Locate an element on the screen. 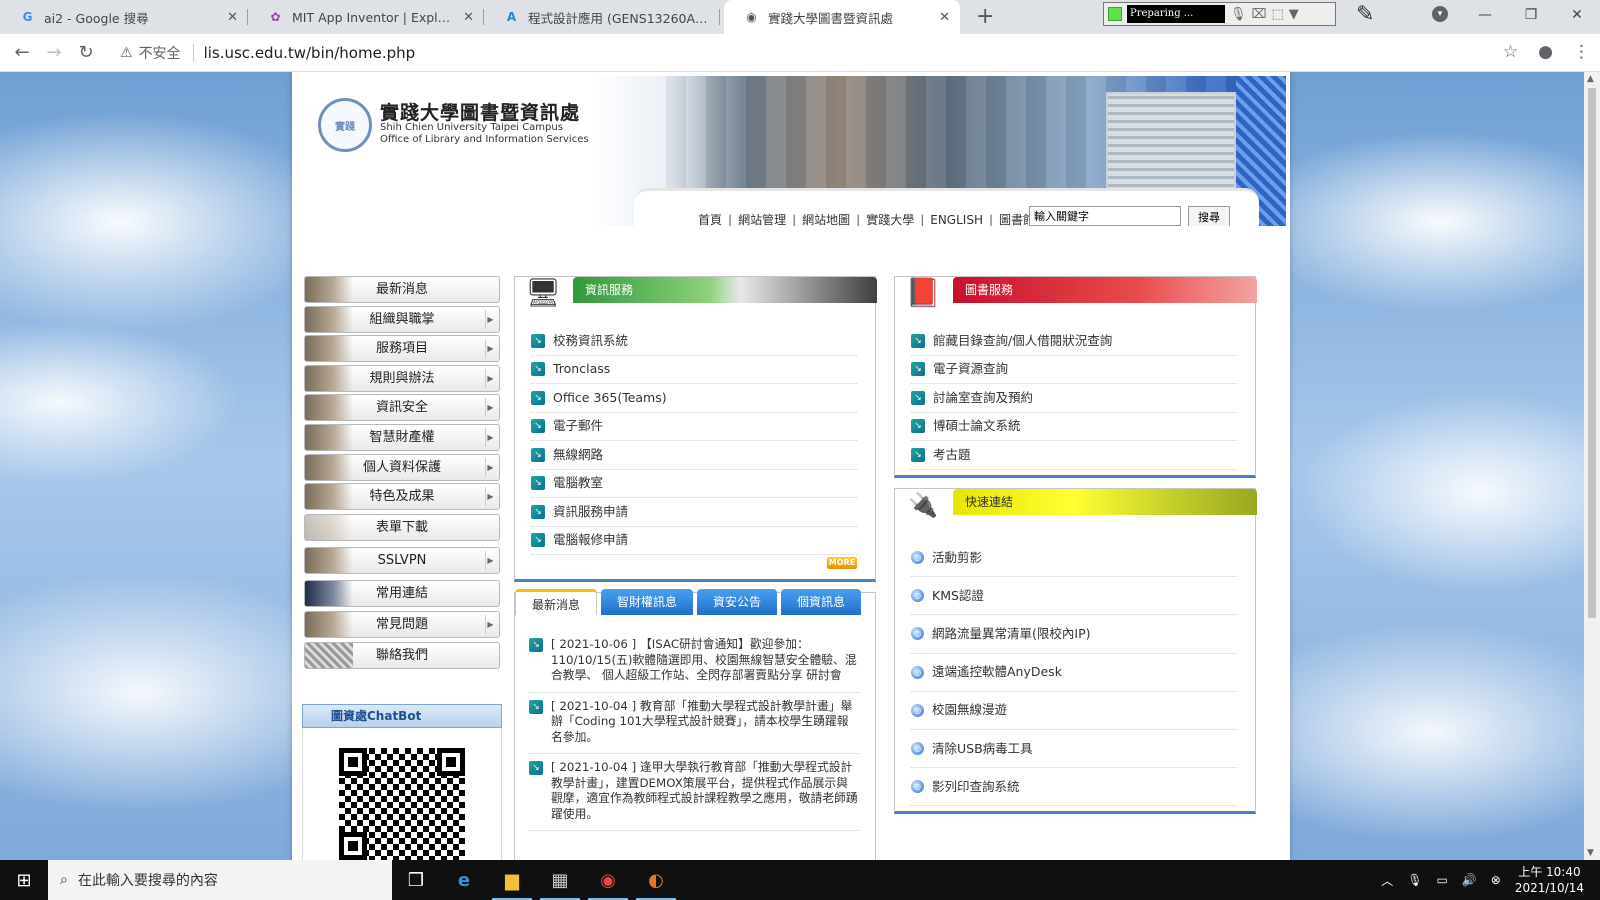 This screenshot has width=1600, height=900. list-item: ◎ 影列印查詢系統 is located at coordinates (1074, 787).